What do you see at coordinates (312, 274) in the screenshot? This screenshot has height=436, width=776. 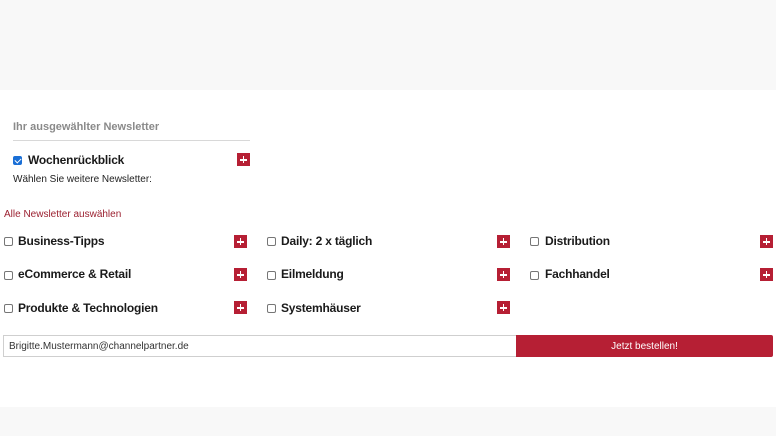 I see `newsletter-label-eilmeldung: Eilmeldung` at bounding box center [312, 274].